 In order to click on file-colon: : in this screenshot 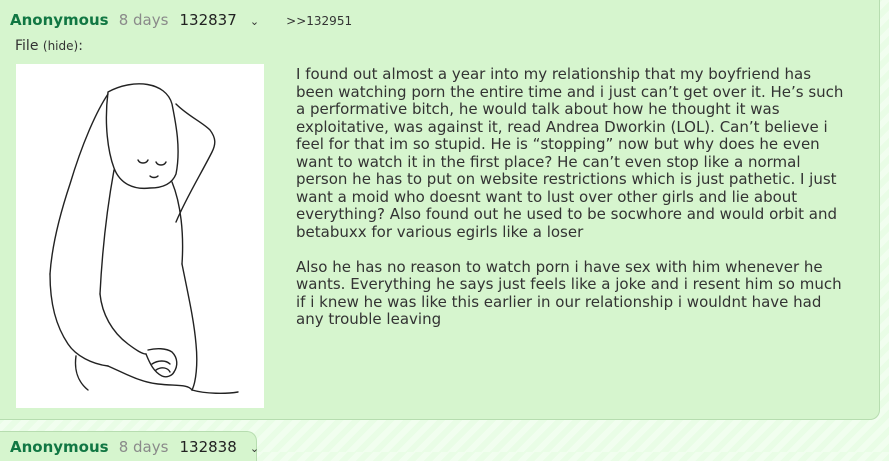, I will do `click(80, 46)`.